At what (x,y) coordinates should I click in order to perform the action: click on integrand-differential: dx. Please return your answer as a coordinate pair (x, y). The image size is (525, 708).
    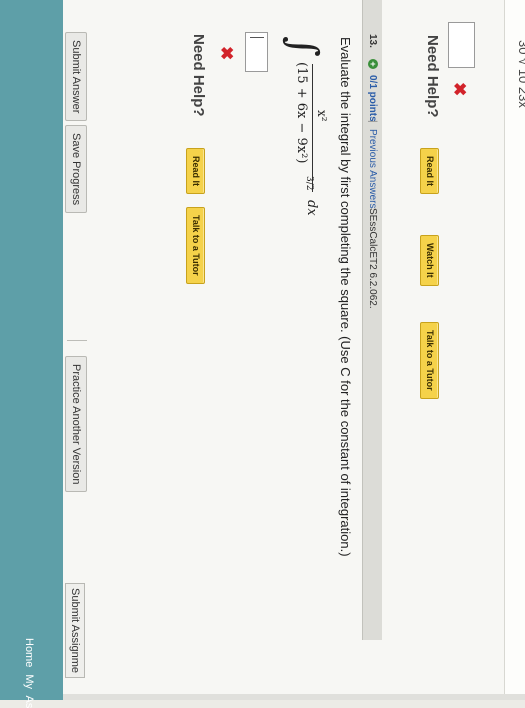
    Looking at the image, I should click on (311, 208).